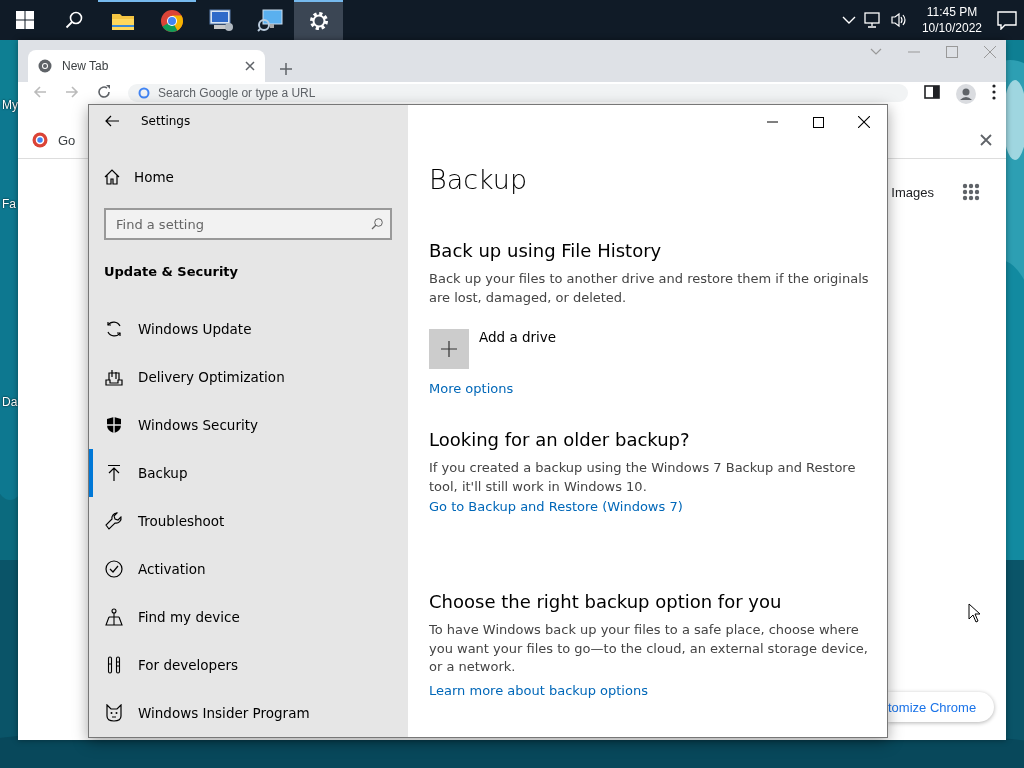 The height and width of the screenshot is (768, 1024). I want to click on gear-icon, so click(318, 21).